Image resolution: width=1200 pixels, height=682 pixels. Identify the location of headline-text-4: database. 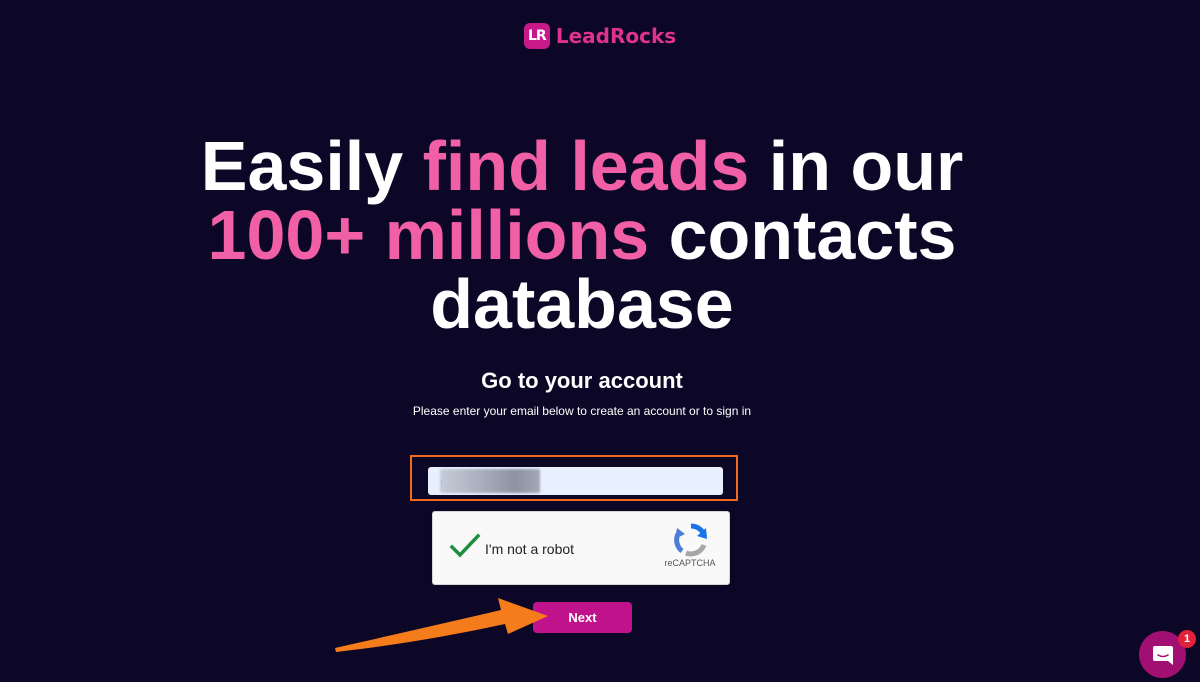
(582, 304).